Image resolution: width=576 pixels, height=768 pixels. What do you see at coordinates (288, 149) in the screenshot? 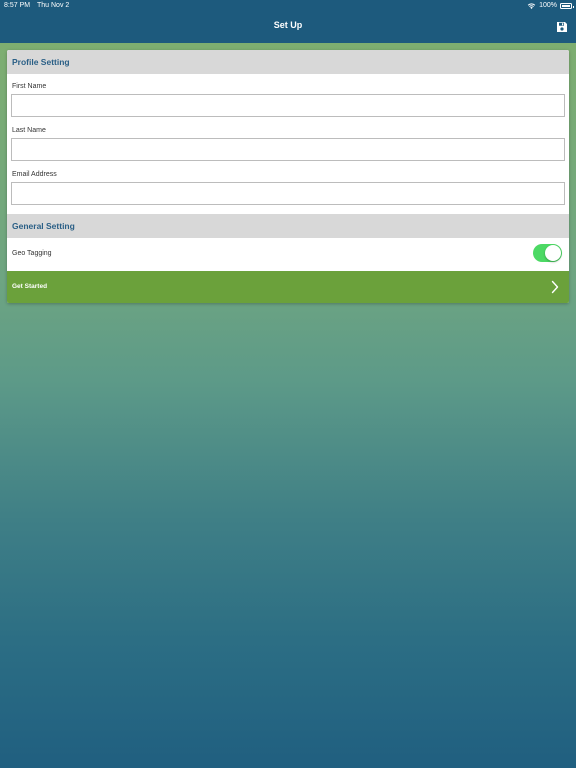
I see `last-name-field` at bounding box center [288, 149].